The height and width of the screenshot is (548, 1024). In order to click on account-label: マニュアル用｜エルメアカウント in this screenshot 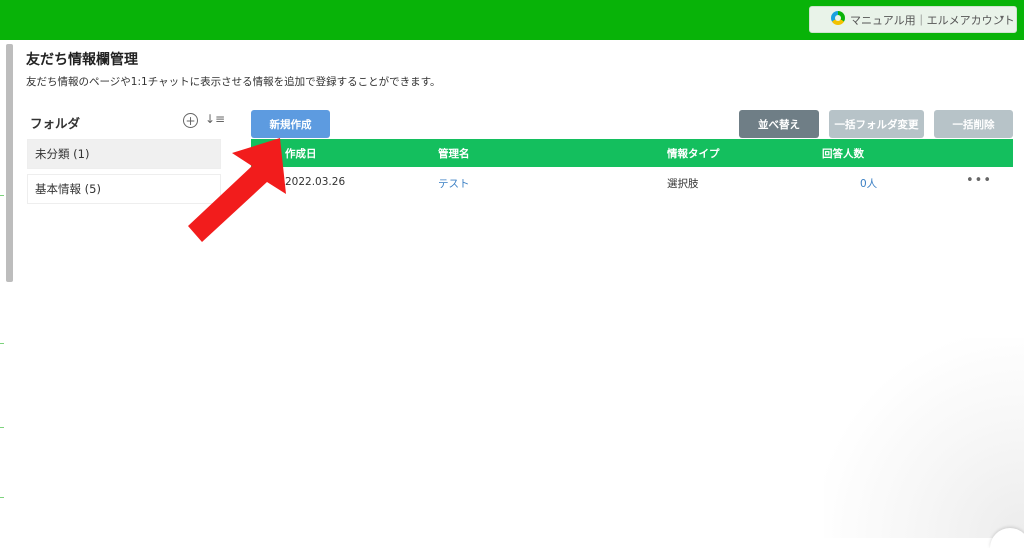, I will do `click(932, 20)`.